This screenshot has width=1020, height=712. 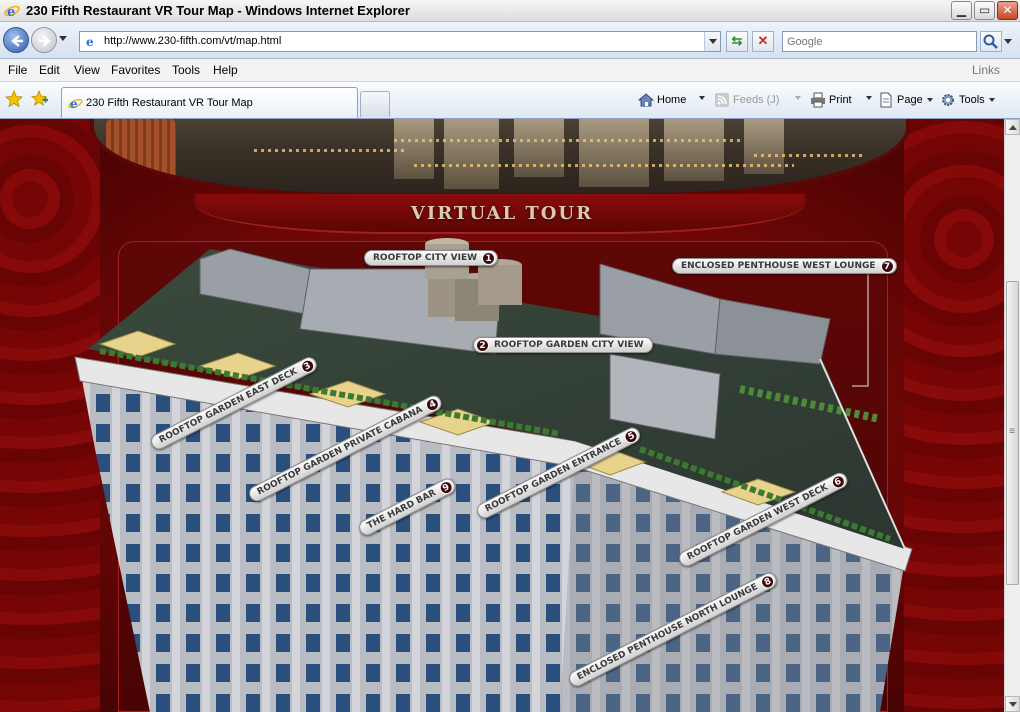 What do you see at coordinates (722, 100) in the screenshot?
I see `feeds-icon` at bounding box center [722, 100].